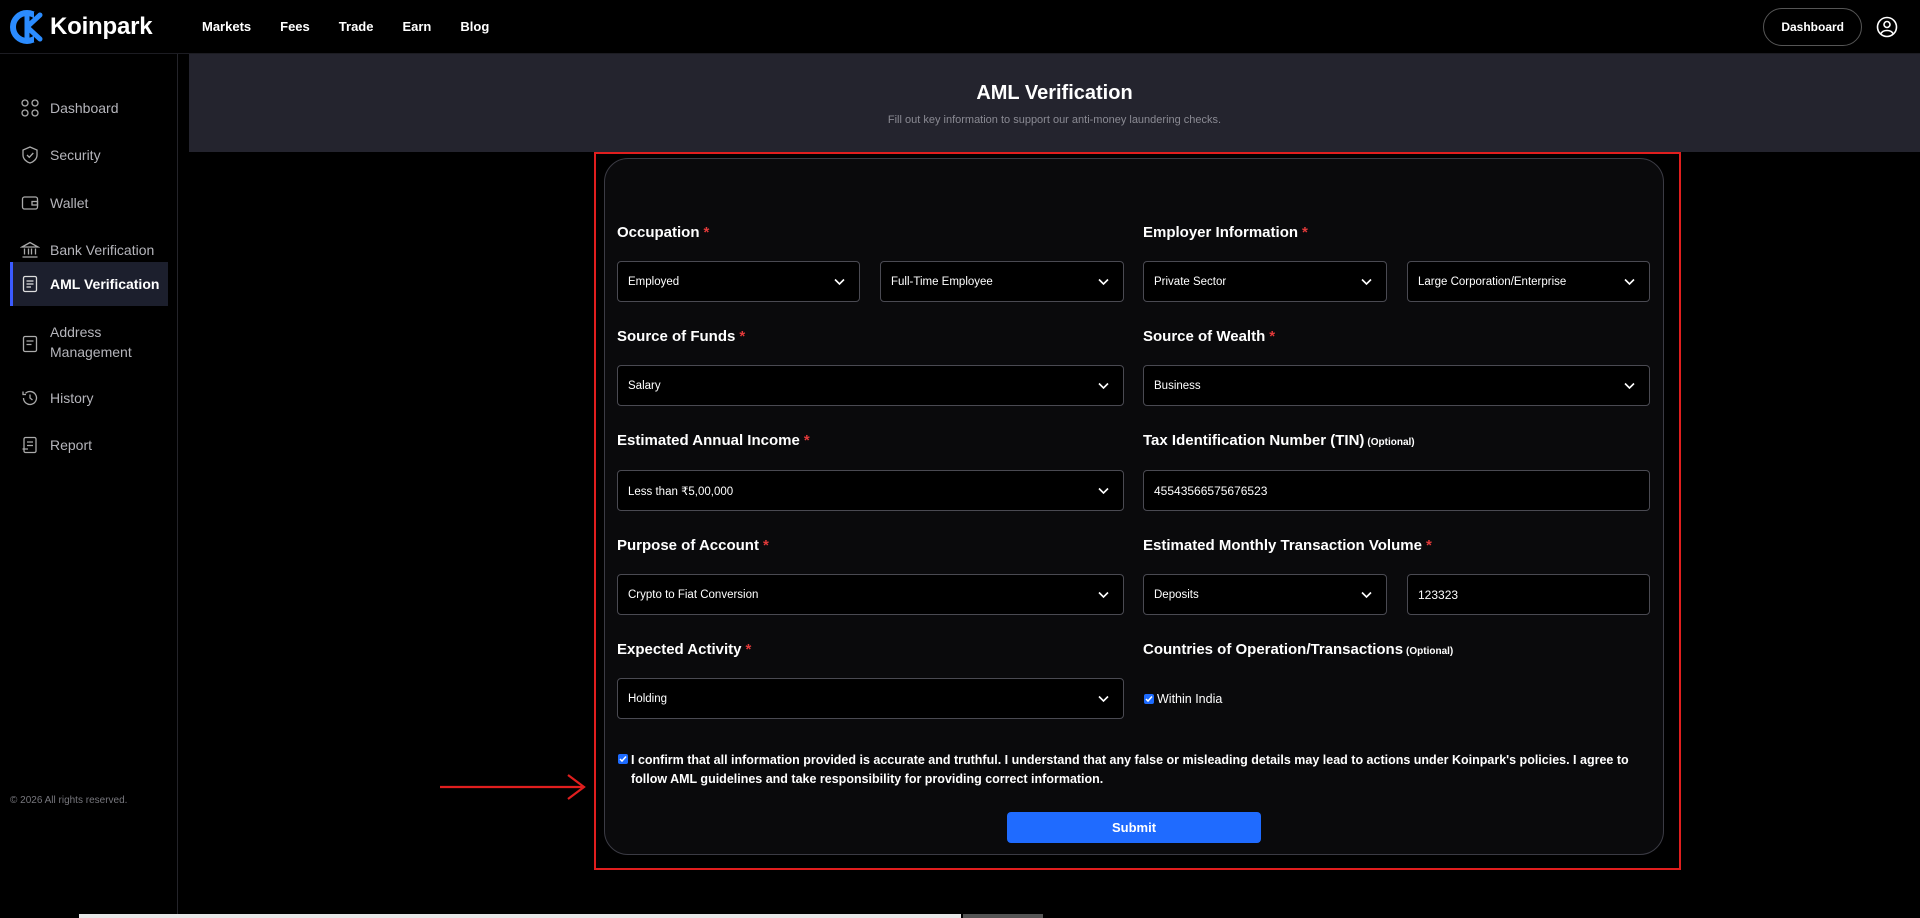 The width and height of the screenshot is (1920, 918). I want to click on sidebar-item-label: Report, so click(71, 445).